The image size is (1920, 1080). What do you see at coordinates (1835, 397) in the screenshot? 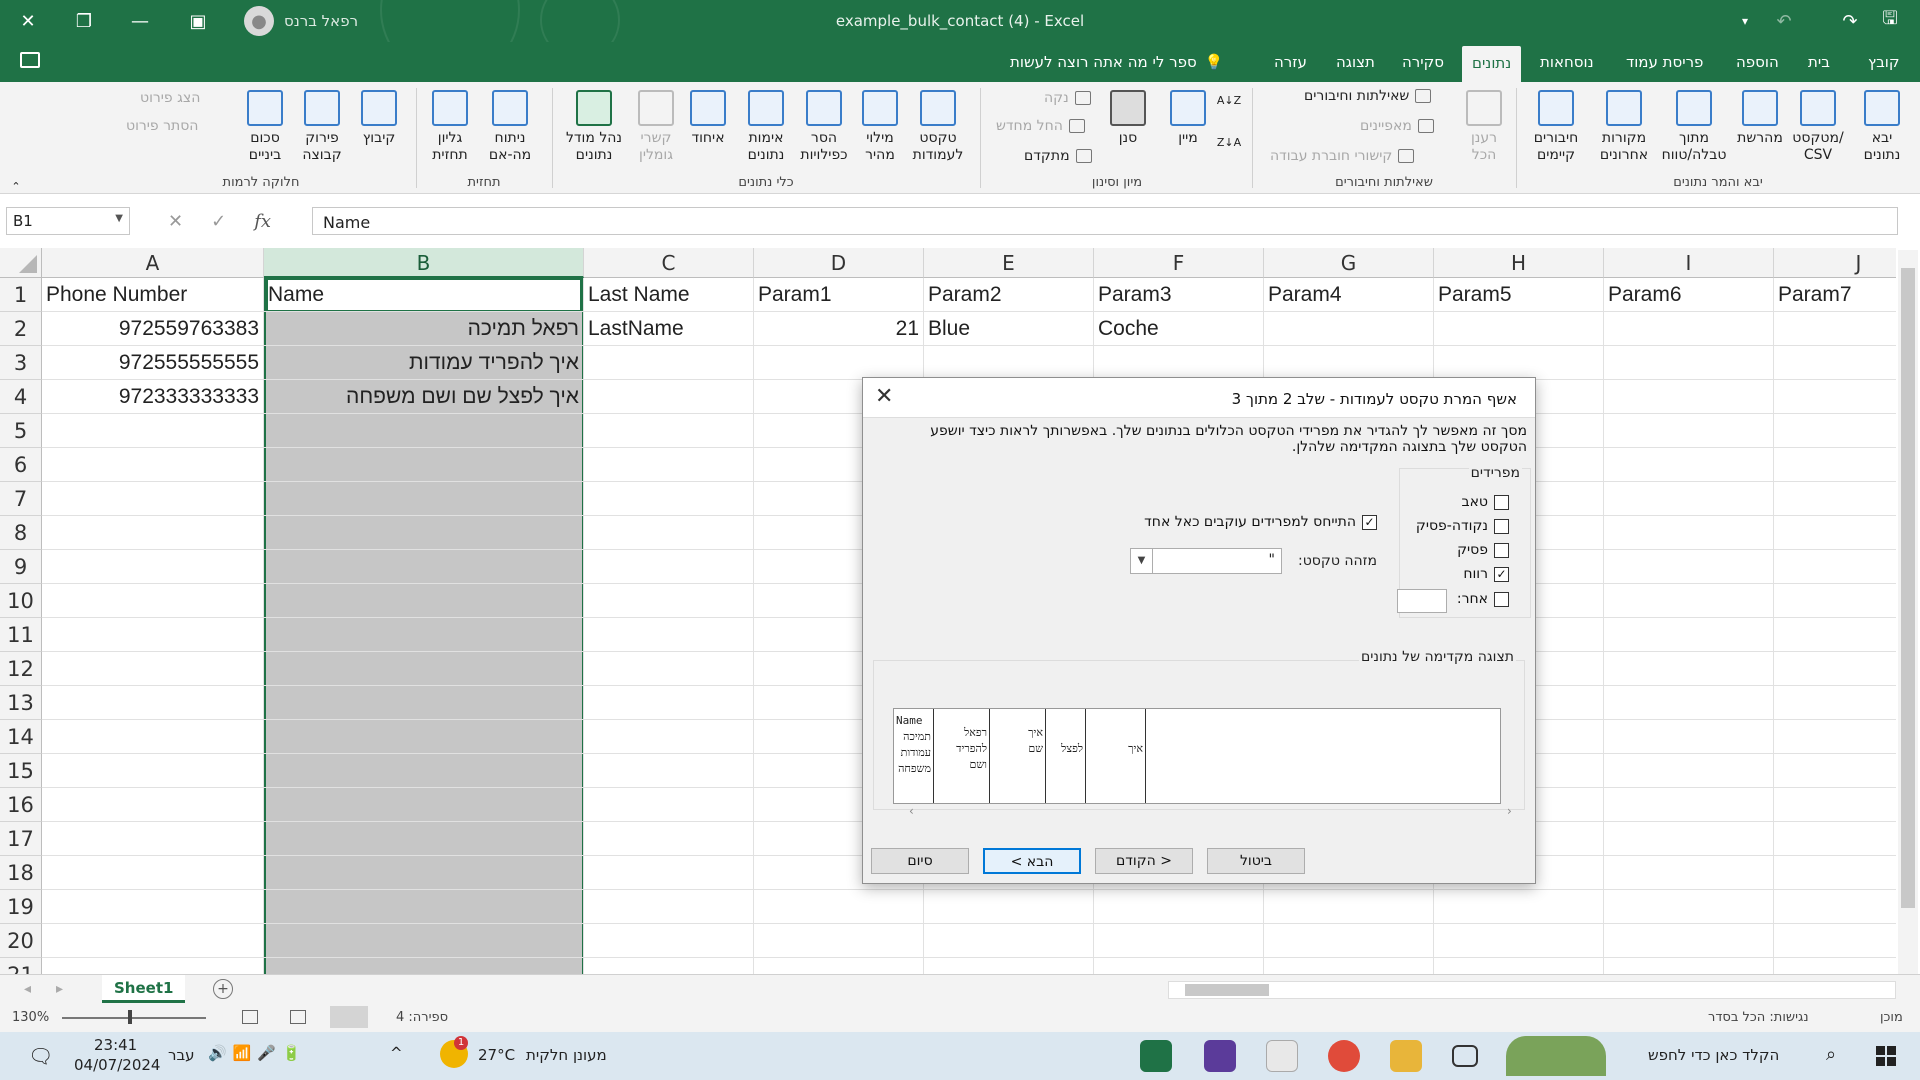
I see `cell-j4` at bounding box center [1835, 397].